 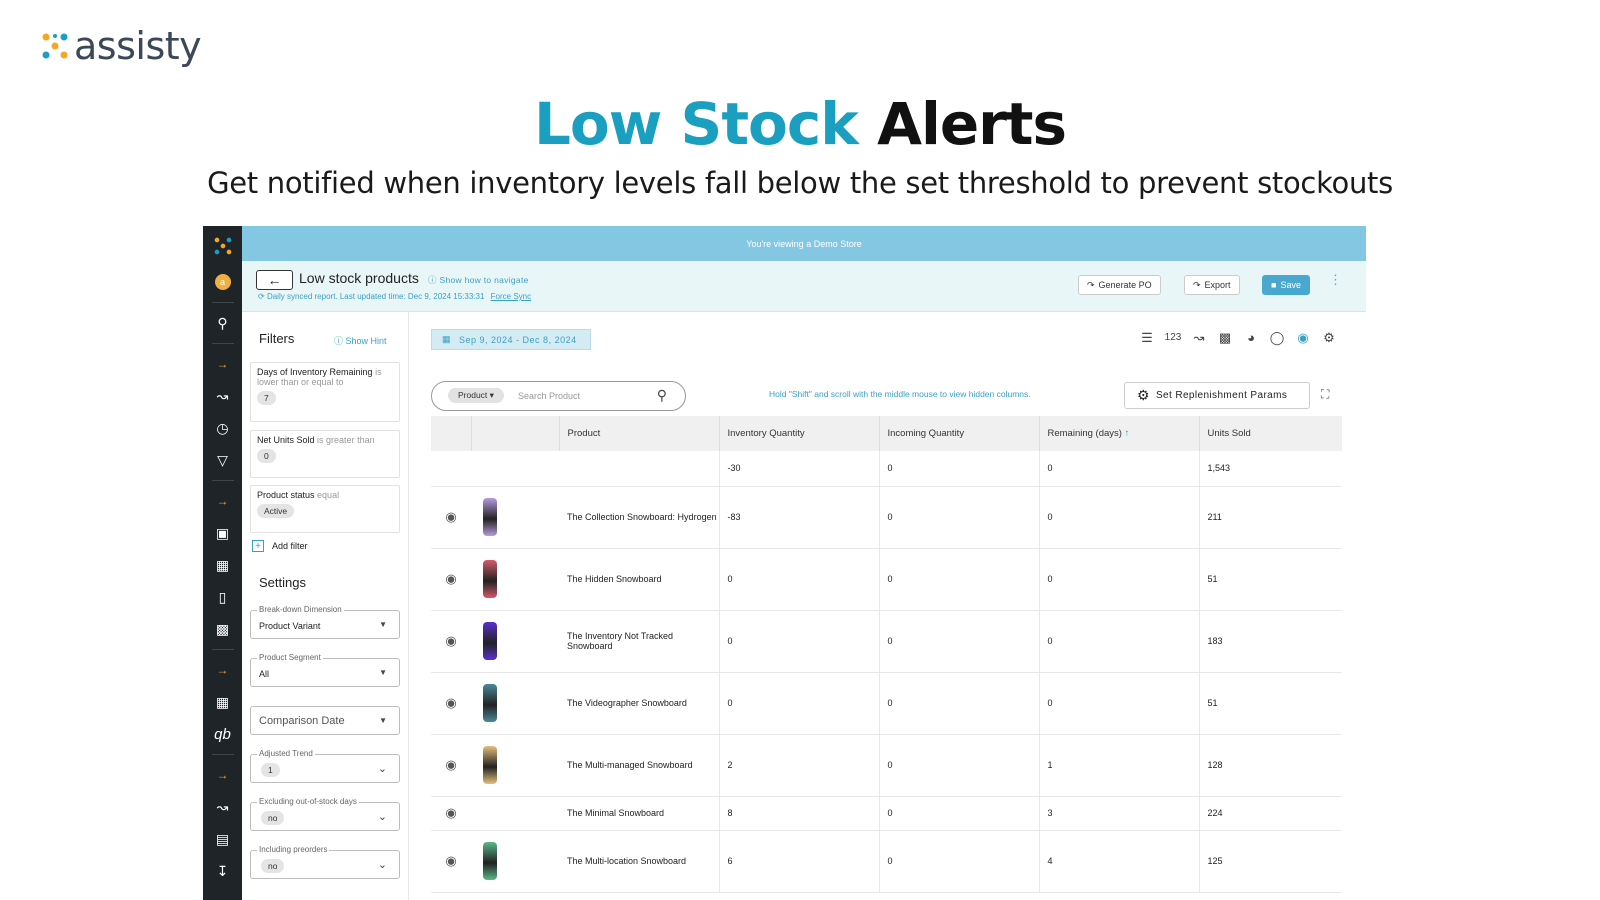 I want to click on store-icon: ▦, so click(x=222, y=565).